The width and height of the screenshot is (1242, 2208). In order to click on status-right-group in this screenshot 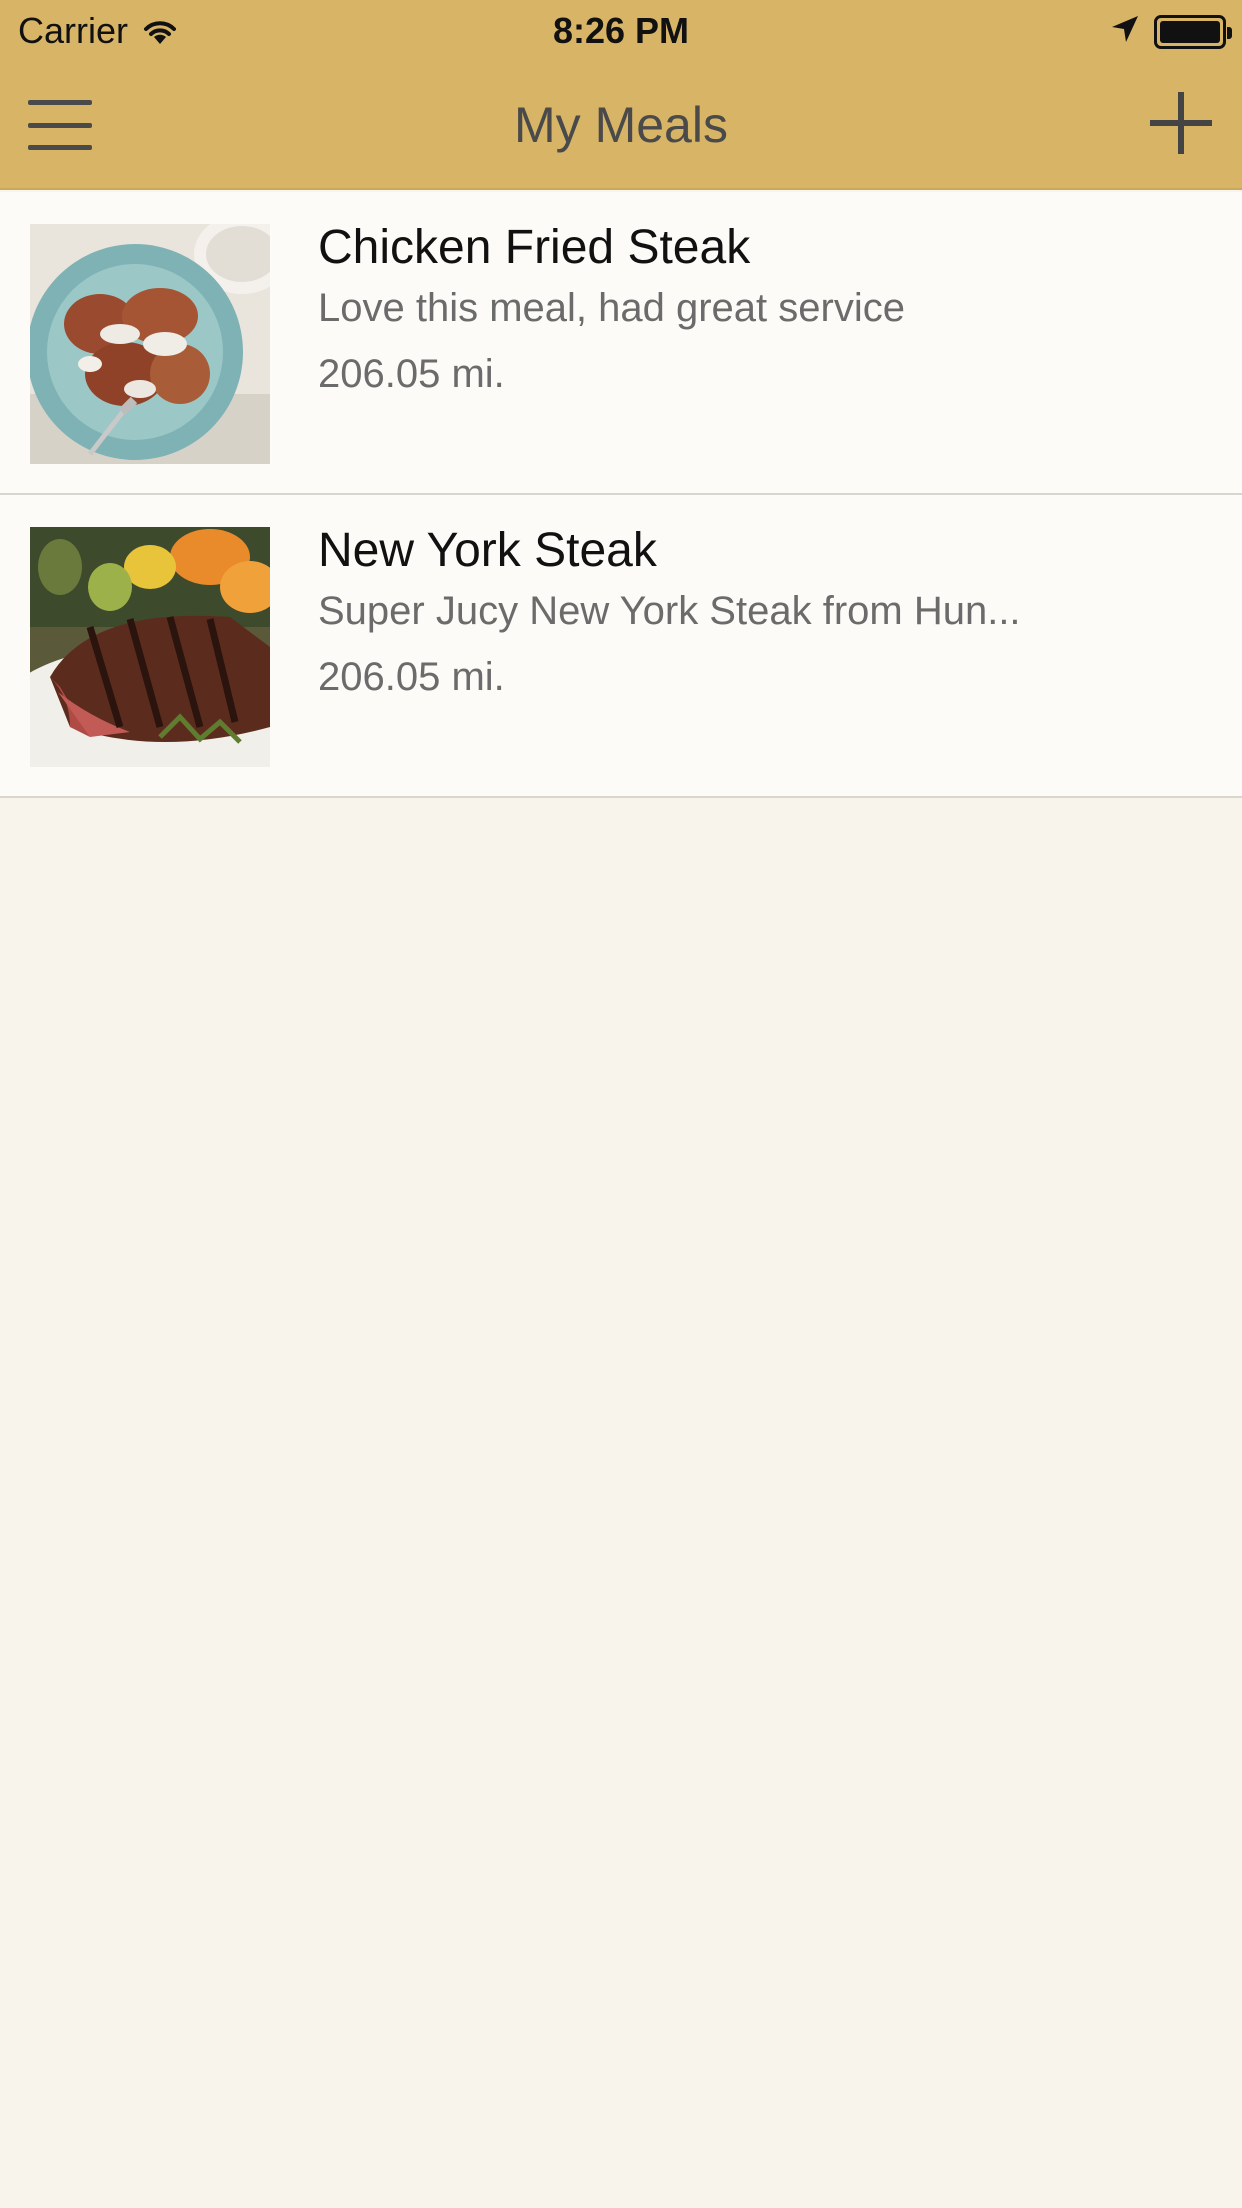, I will do `click(1171, 31)`.